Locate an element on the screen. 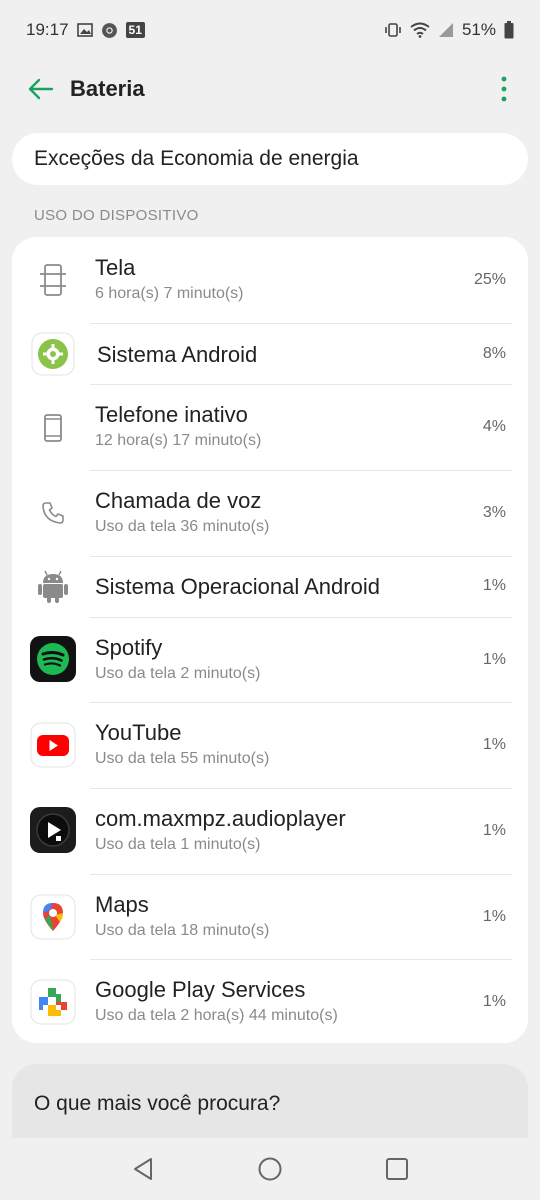 The height and width of the screenshot is (1200, 540). phone-idle-icon is located at coordinates (53, 428).